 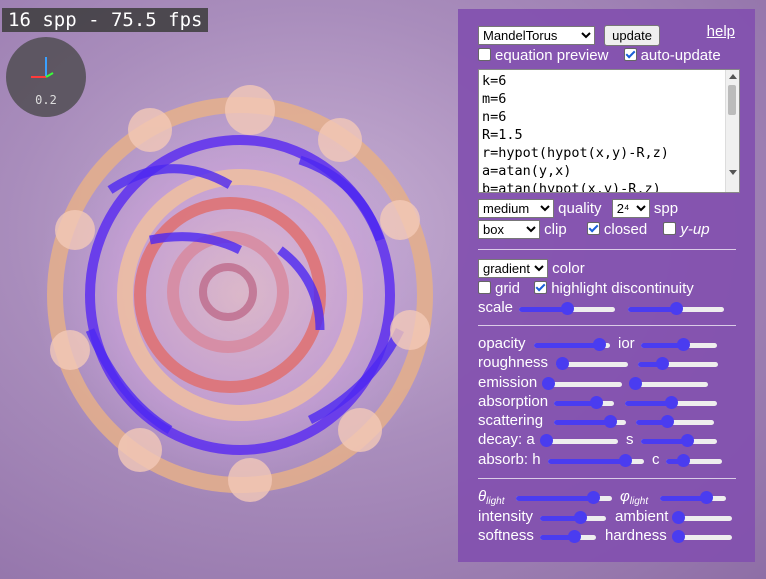 I want to click on scattering-slider-b, so click(x=675, y=422).